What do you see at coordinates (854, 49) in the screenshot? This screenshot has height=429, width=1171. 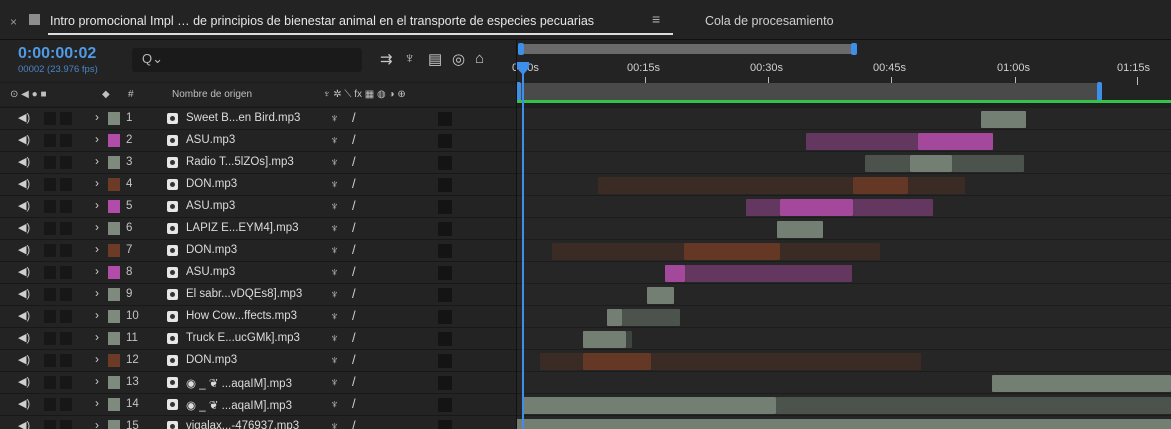 I see `time-navigator-end-handle` at bounding box center [854, 49].